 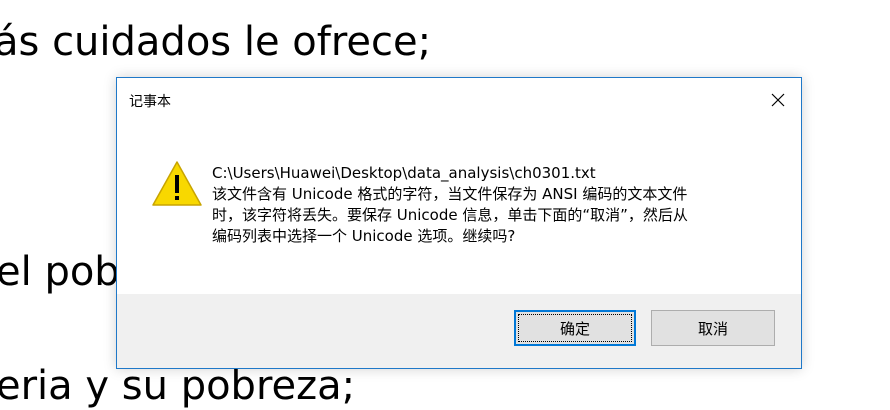 I want to click on dialog-button-bar: 确定 取消, so click(x=459, y=331).